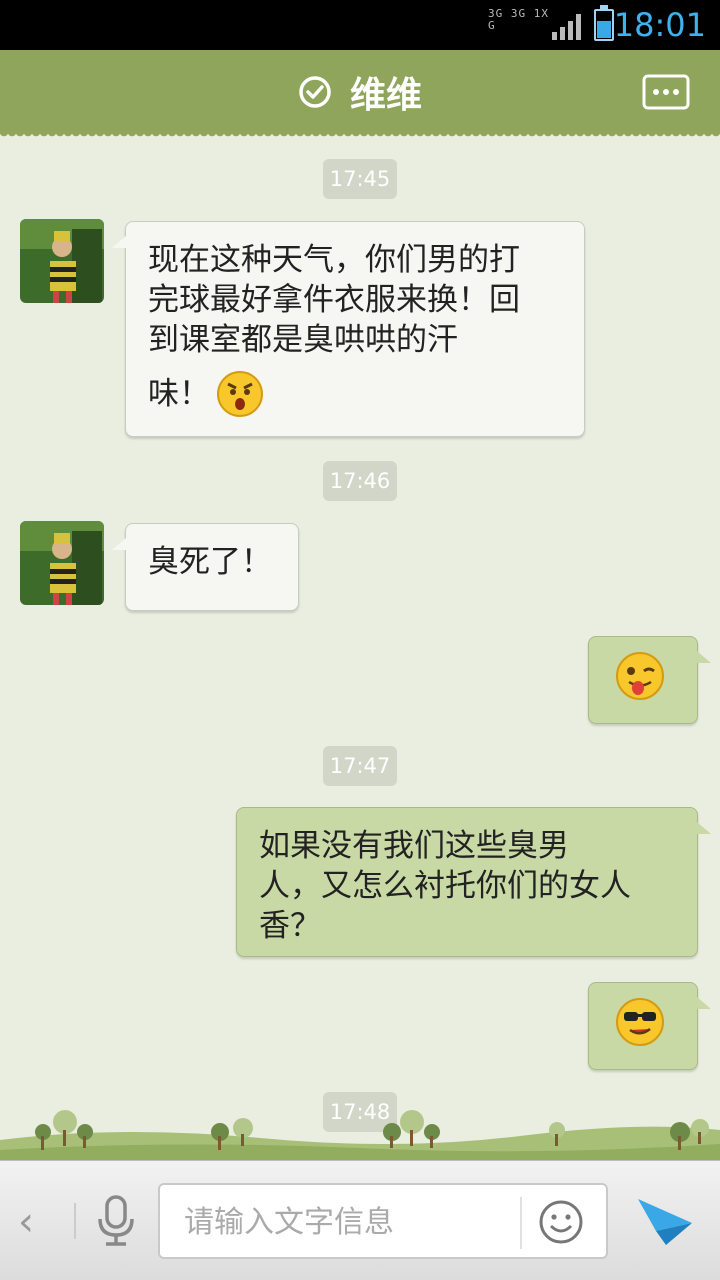  What do you see at coordinates (360, 481) in the screenshot?
I see `timestamp: 17:46` at bounding box center [360, 481].